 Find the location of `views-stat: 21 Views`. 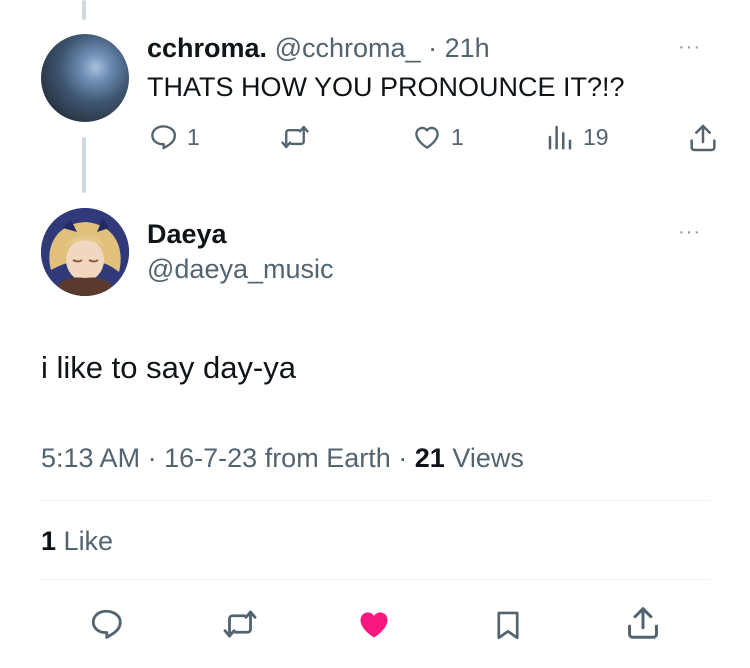

views-stat: 21 Views is located at coordinates (469, 458).